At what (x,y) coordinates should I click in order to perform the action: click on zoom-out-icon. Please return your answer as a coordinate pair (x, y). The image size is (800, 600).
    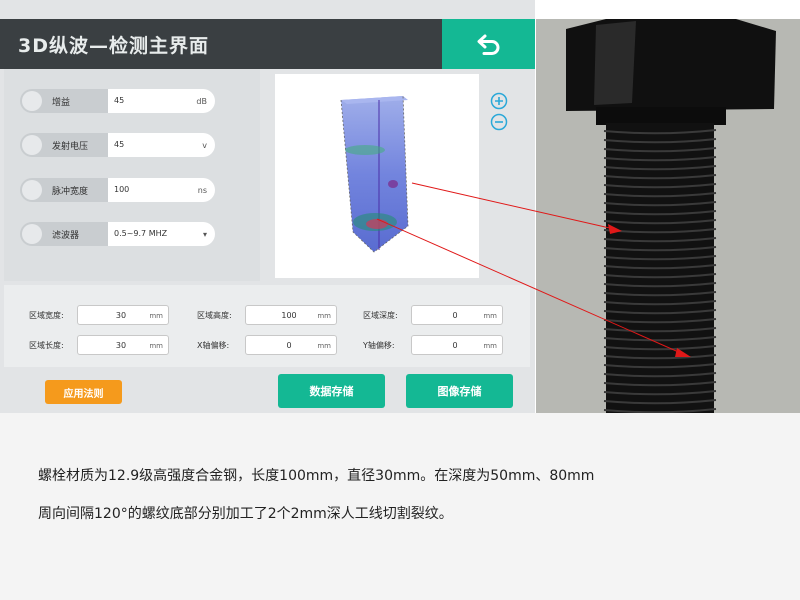
    Looking at the image, I should click on (499, 122).